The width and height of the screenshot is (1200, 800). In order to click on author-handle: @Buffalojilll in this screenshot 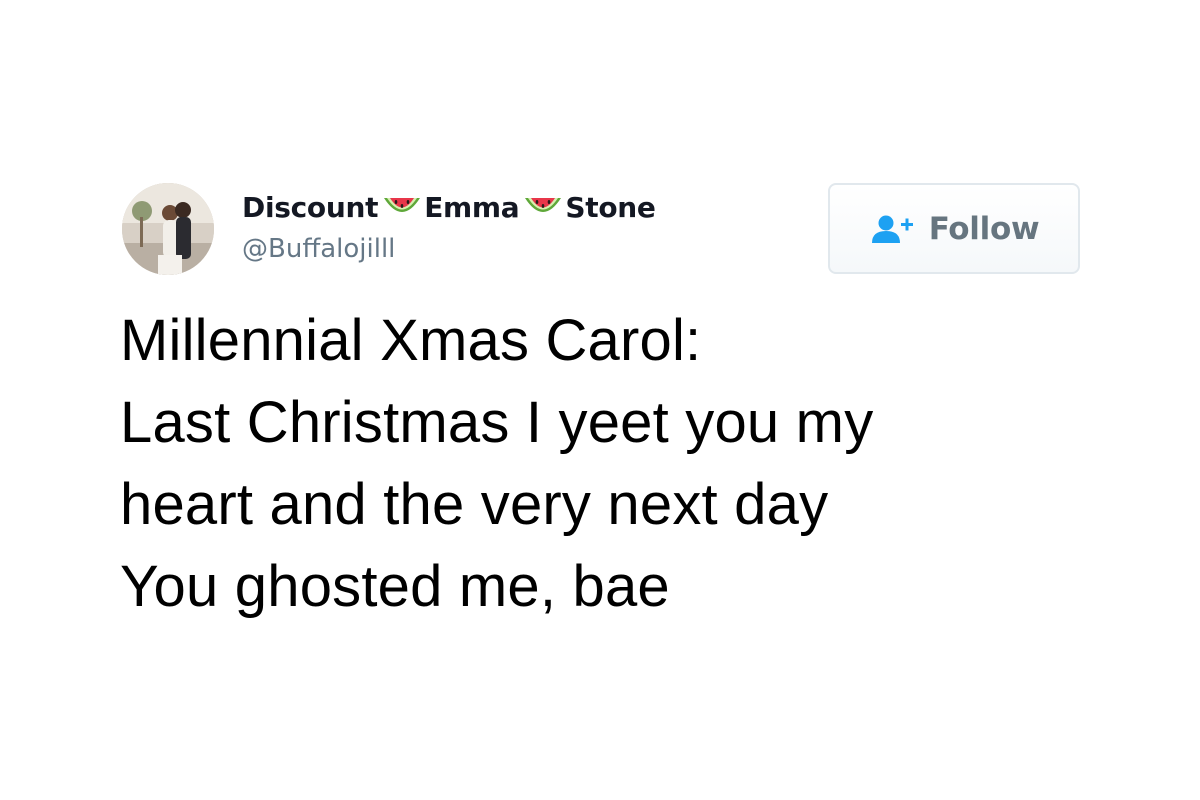, I will do `click(318, 249)`.